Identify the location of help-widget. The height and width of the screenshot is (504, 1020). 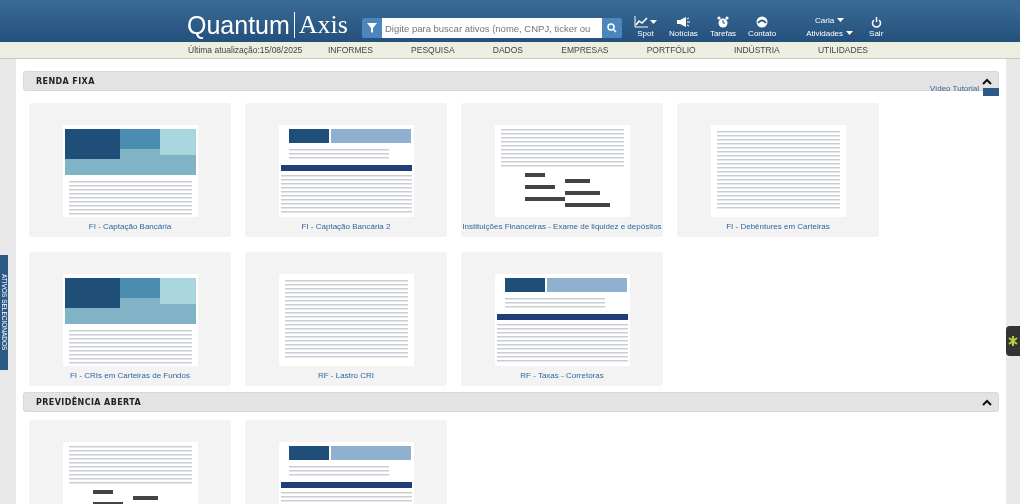
(1013, 341).